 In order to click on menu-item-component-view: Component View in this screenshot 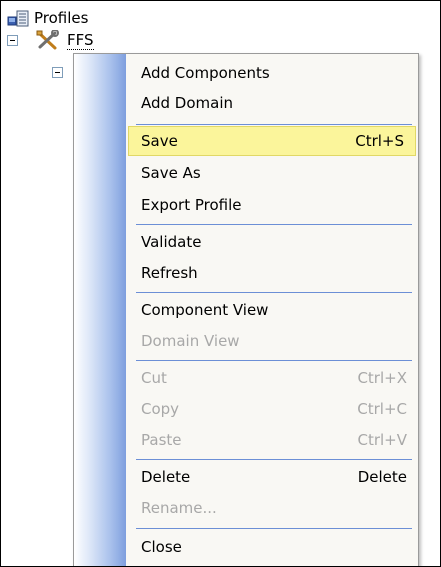, I will do `click(246, 310)`.